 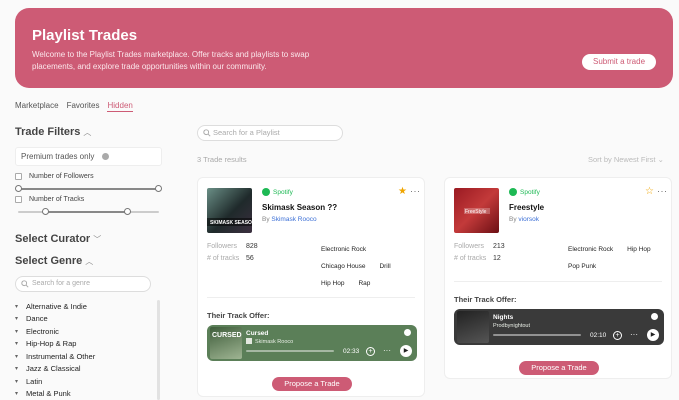 I want to click on tracks-slider, so click(x=88, y=211).